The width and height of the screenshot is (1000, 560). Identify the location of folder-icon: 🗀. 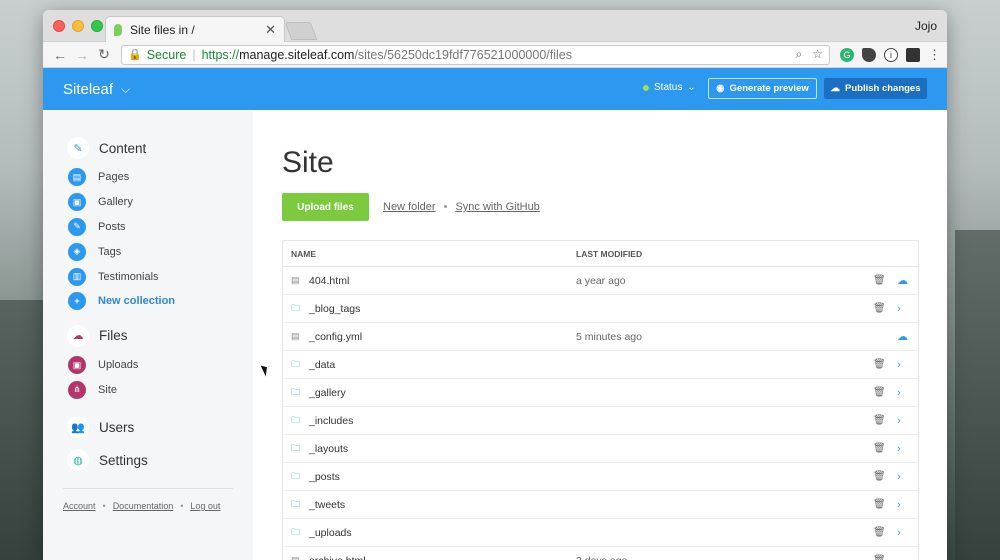
(296, 503).